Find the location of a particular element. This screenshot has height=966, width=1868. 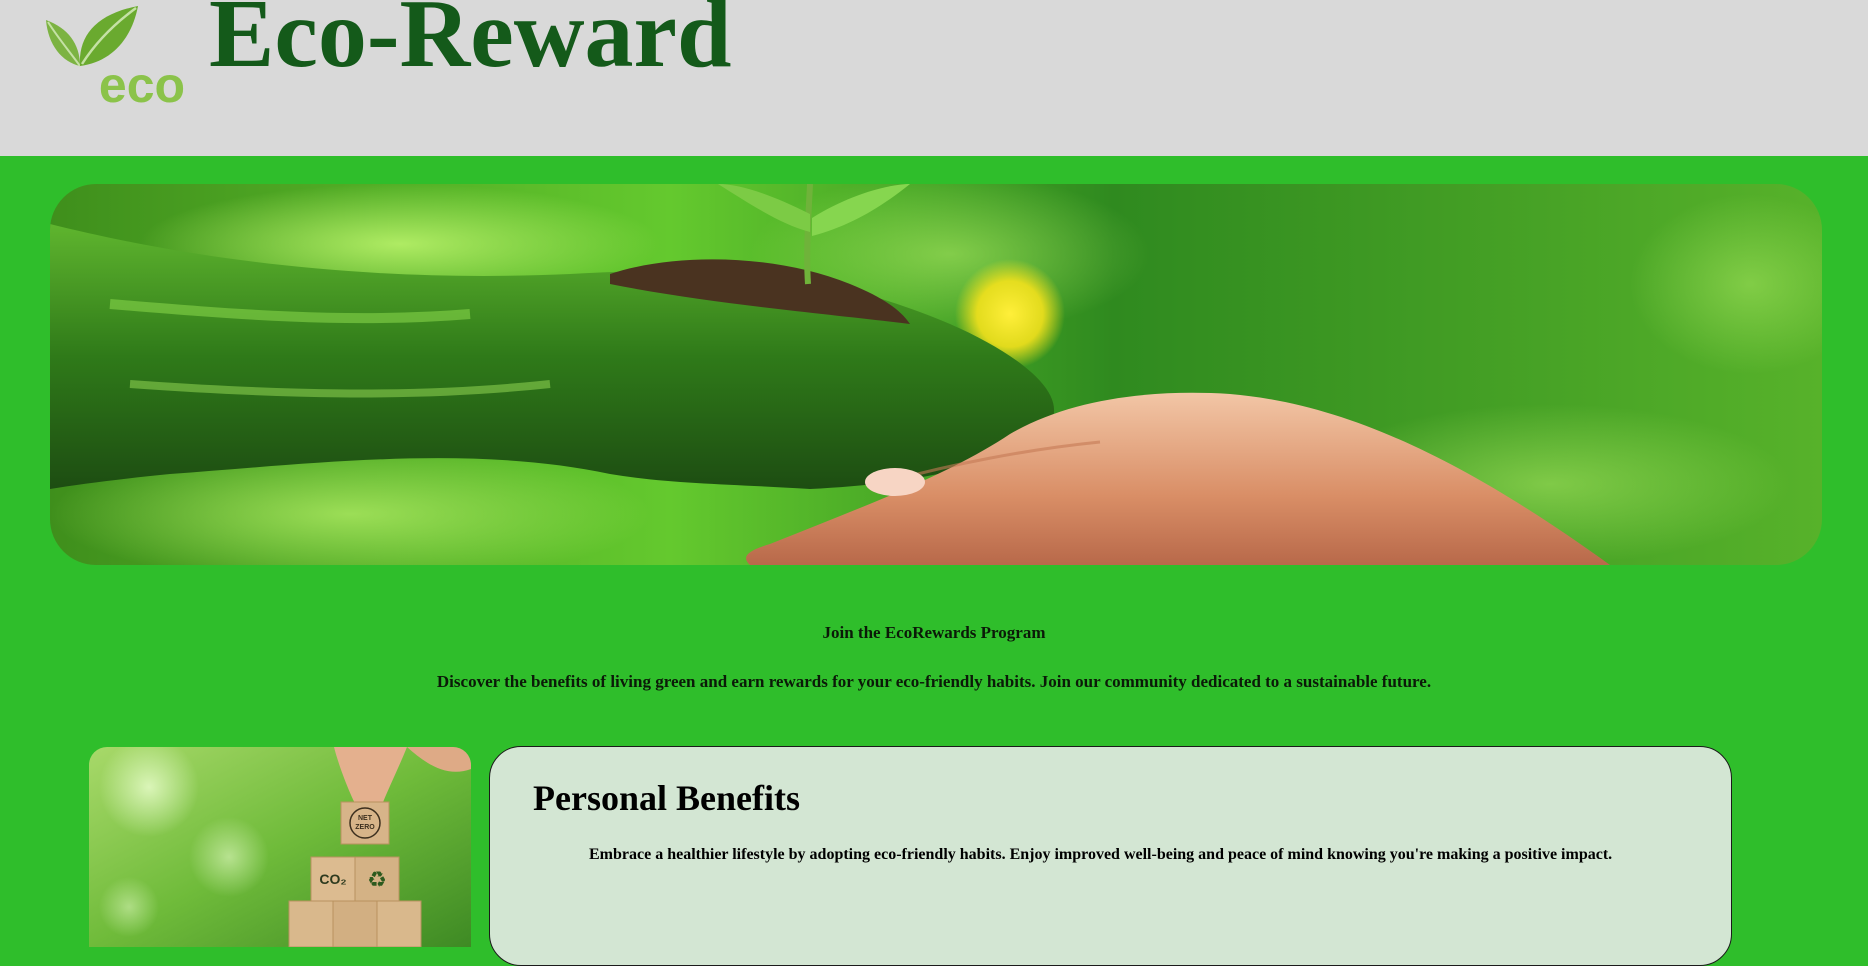

svg-text: CO₂ is located at coordinates (332, 879).